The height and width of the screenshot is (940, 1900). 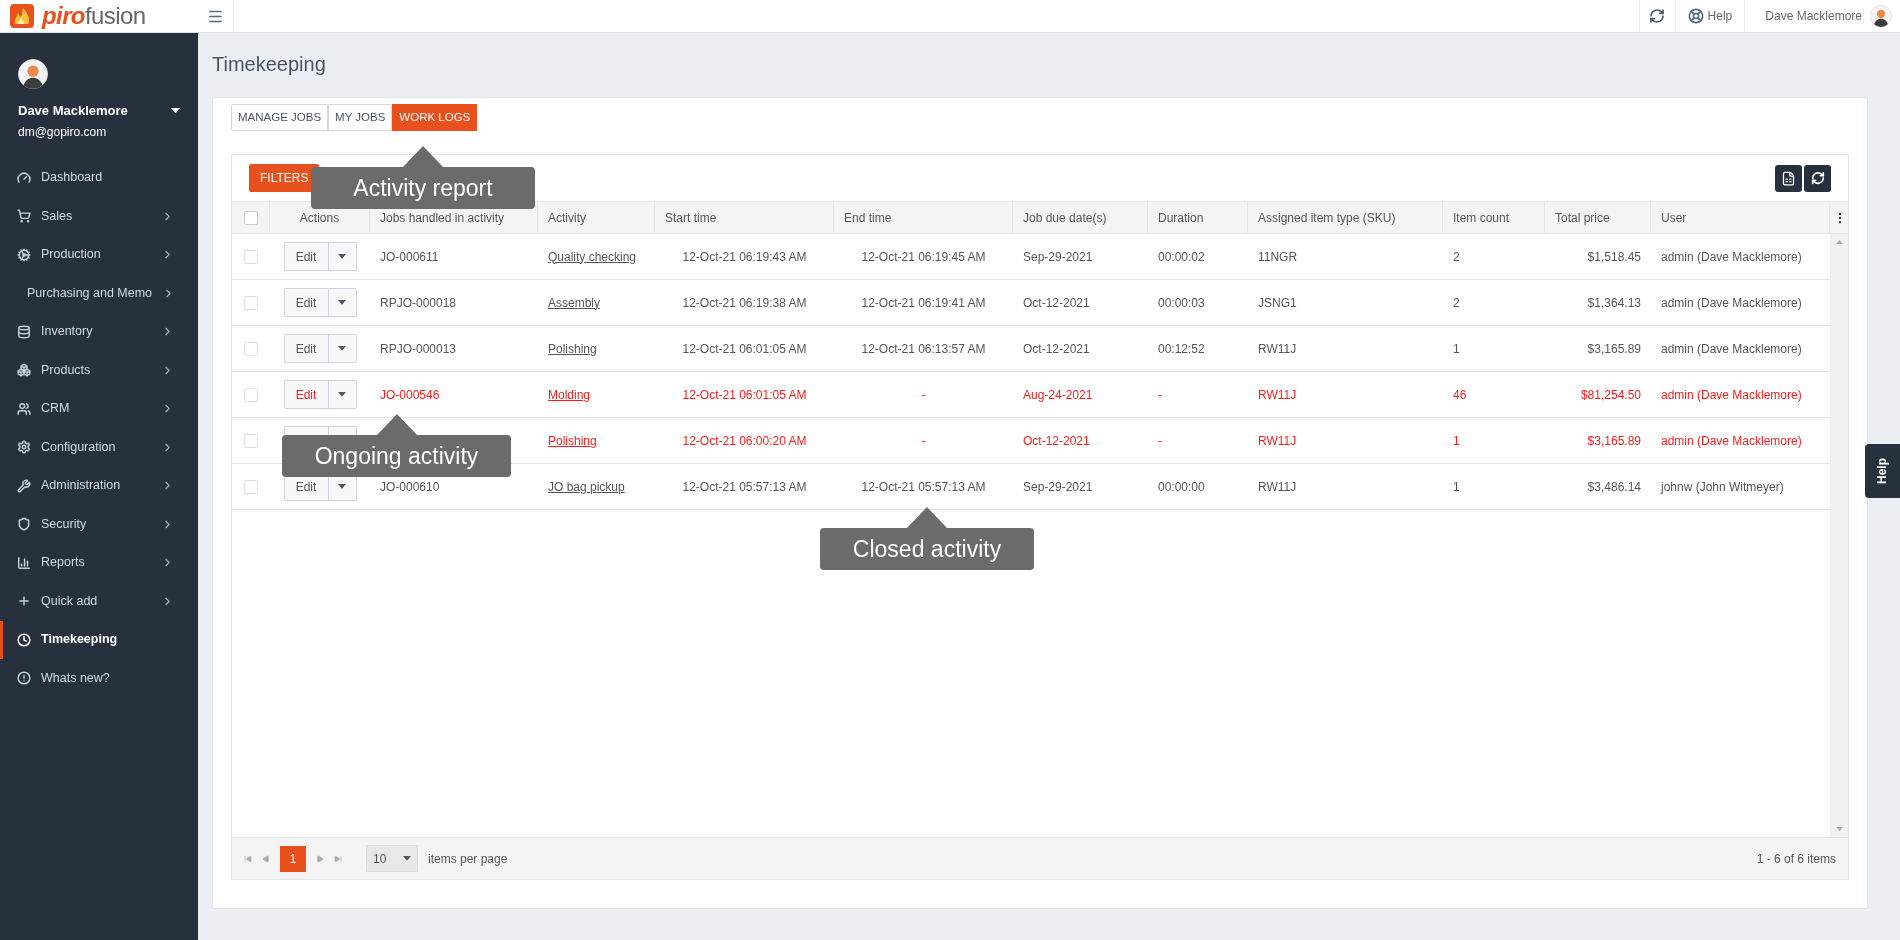 I want to click on pager-summary: 1 - 6 of 6 items, so click(x=1796, y=859).